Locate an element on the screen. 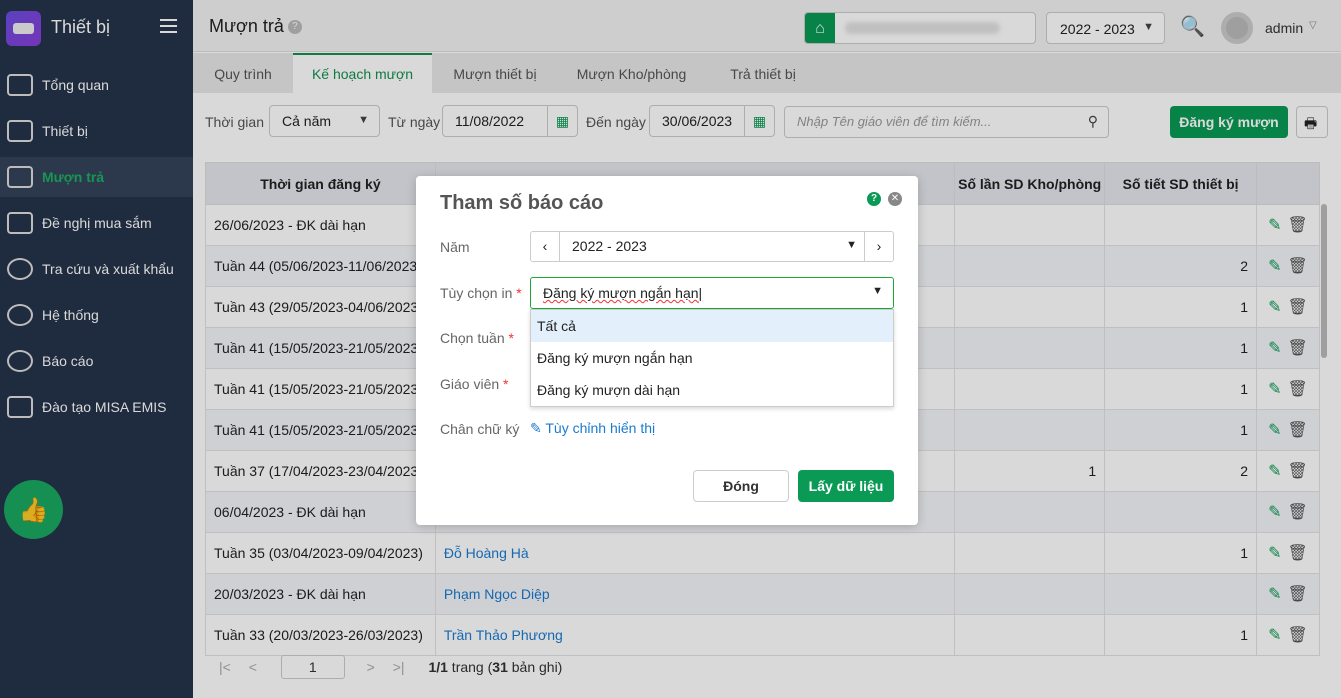 The image size is (1341, 698). week-label: Chọn tuần * is located at coordinates (477, 338).